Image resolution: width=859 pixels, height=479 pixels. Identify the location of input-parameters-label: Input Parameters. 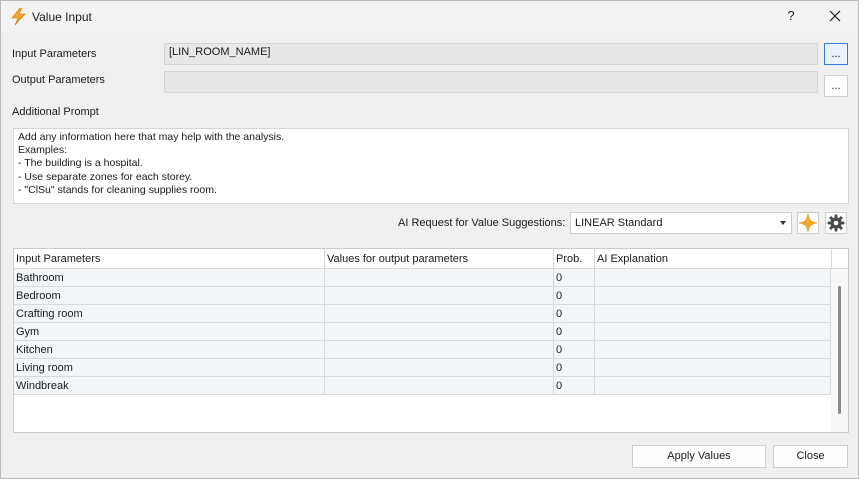
(54, 54).